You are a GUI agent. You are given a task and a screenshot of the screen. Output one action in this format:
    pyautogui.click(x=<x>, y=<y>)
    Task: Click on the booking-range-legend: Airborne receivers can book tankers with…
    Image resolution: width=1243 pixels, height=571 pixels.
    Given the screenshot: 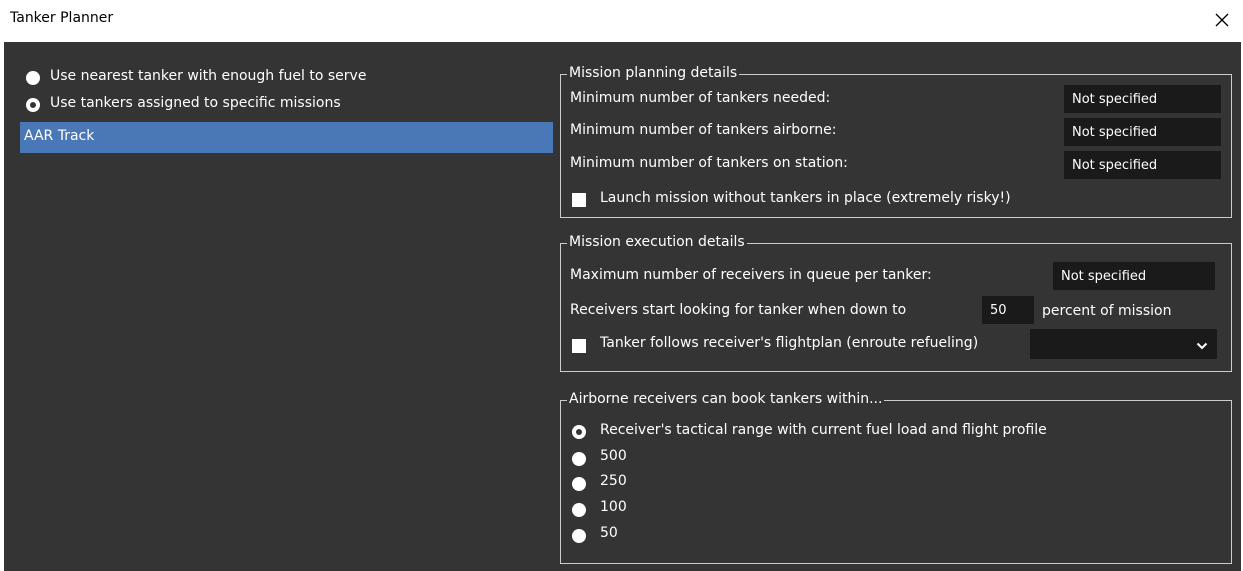 What is the action you would take?
    pyautogui.click(x=726, y=399)
    